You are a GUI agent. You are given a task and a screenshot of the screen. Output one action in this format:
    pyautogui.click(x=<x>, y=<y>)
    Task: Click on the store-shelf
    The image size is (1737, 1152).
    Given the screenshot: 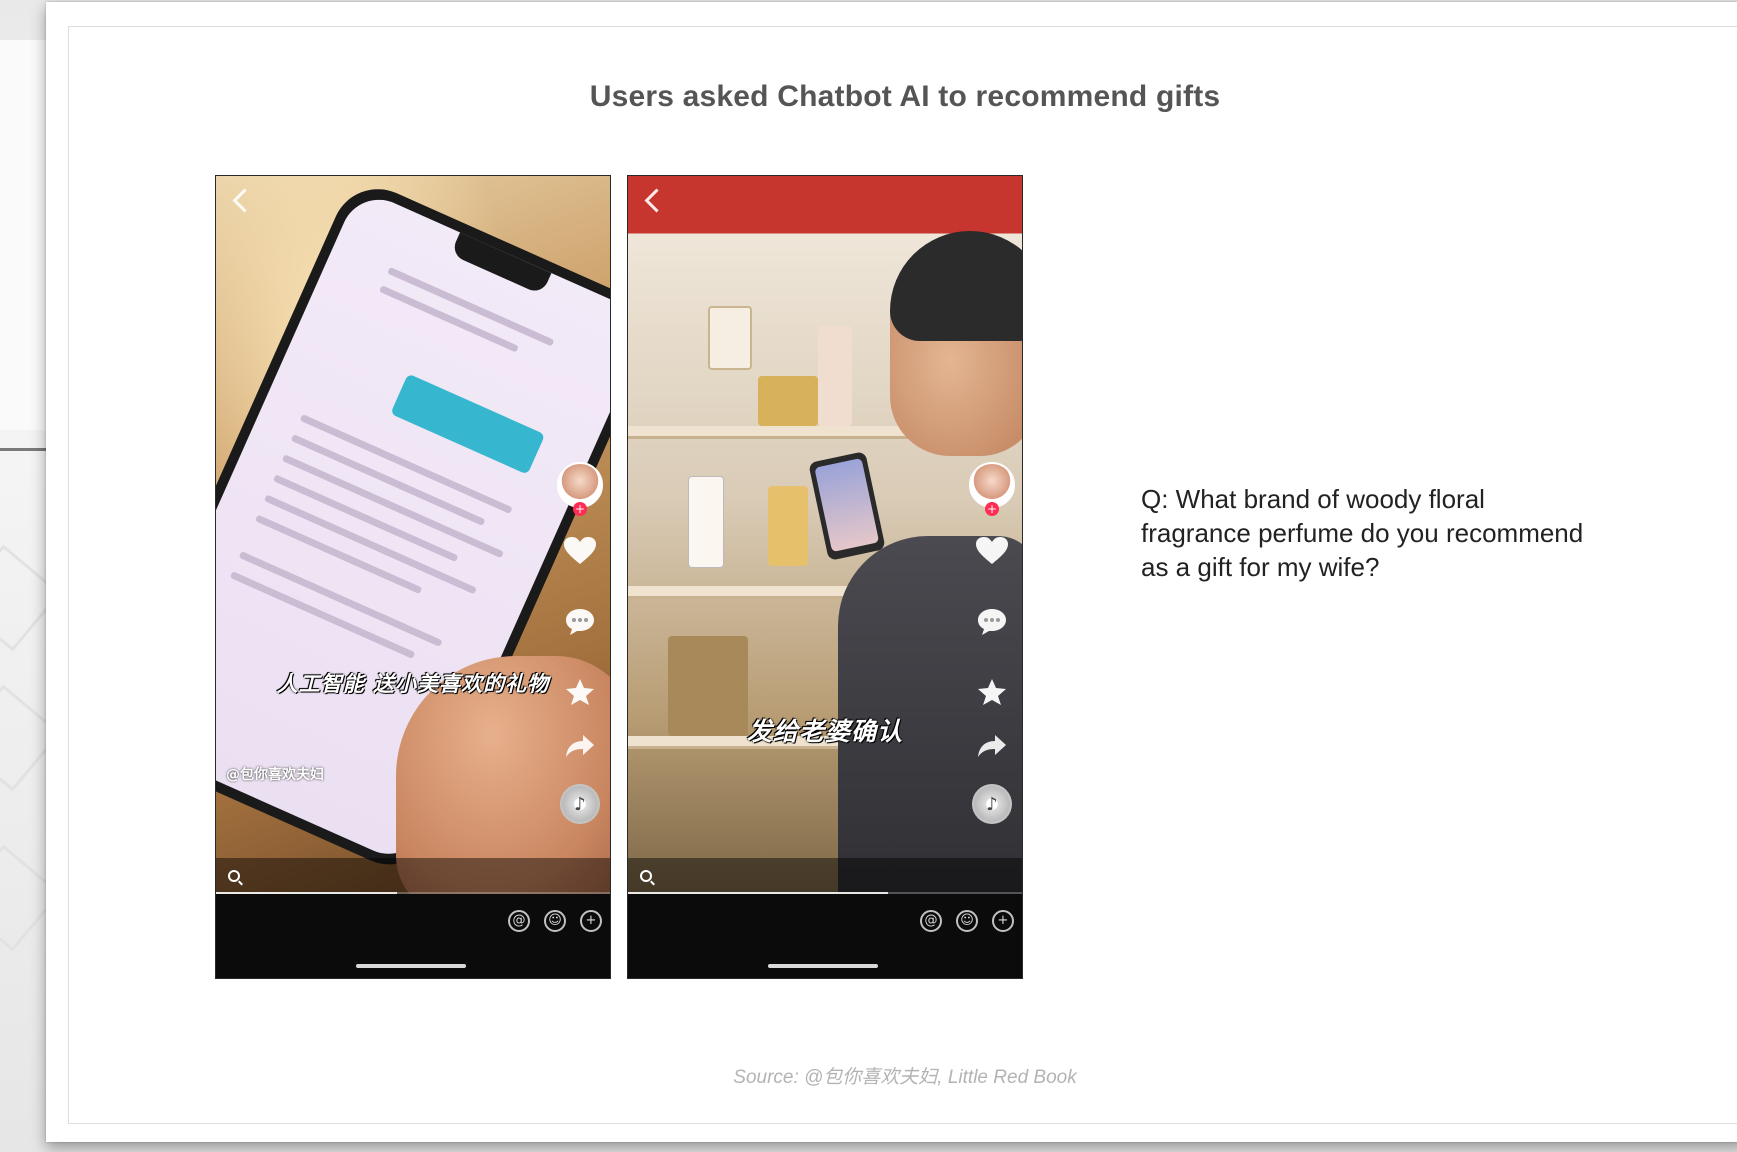 What is the action you would take?
    pyautogui.click(x=768, y=432)
    